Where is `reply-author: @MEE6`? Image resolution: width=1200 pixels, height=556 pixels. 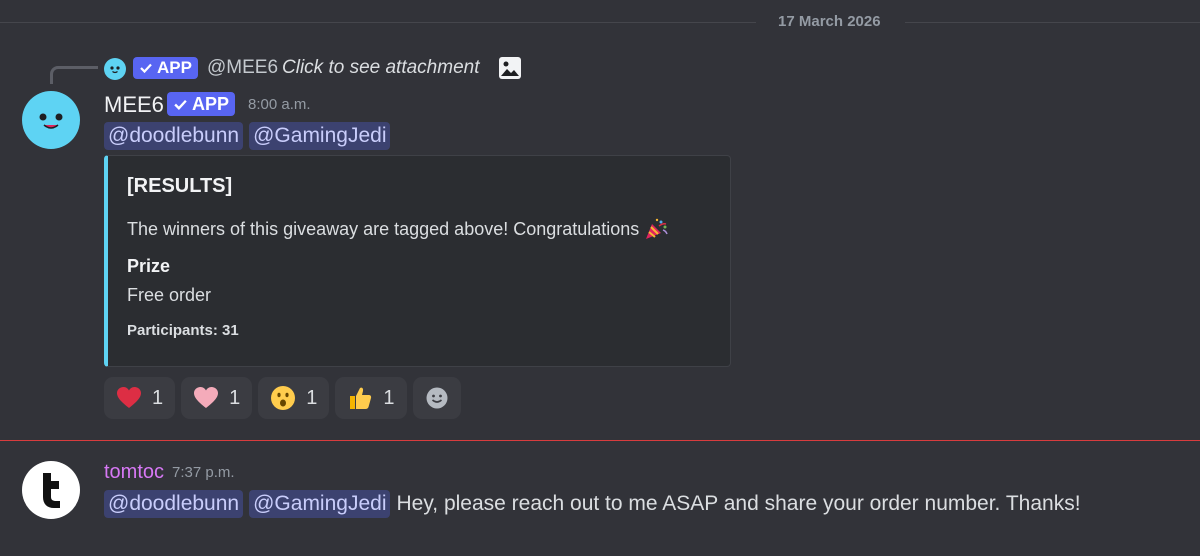 reply-author: @MEE6 is located at coordinates (242, 68).